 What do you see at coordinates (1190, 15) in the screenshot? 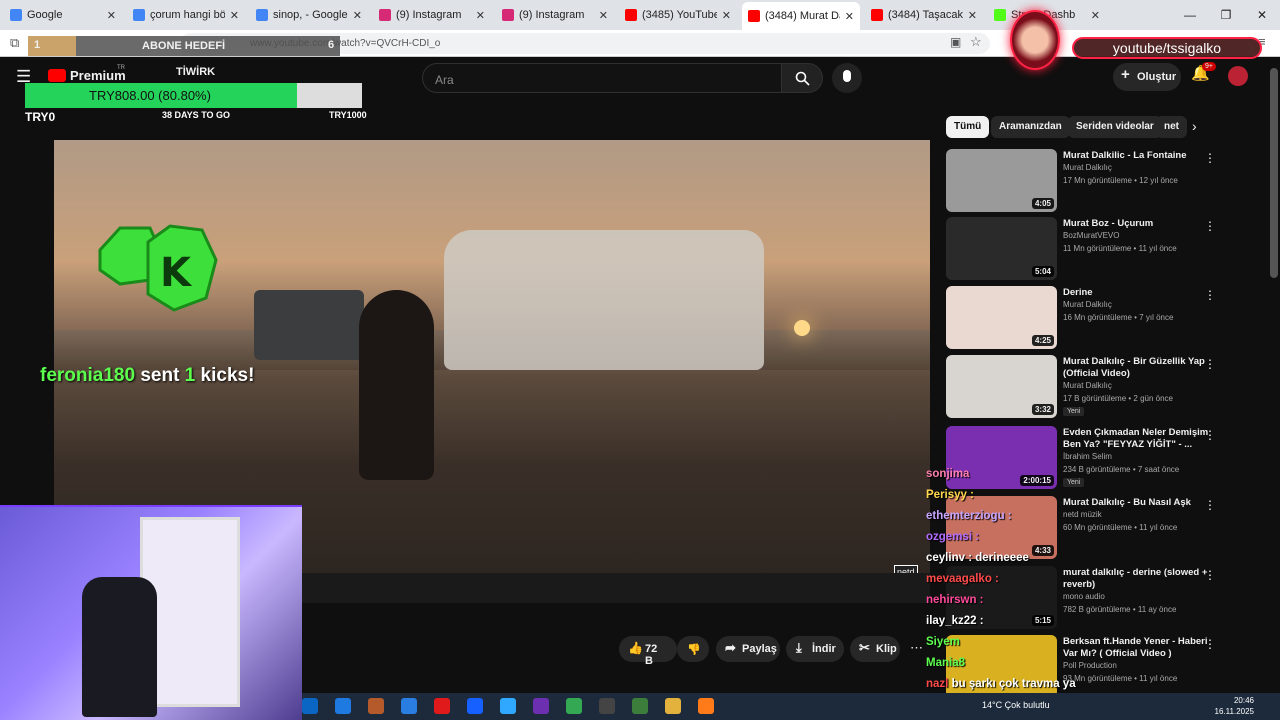
I see `minimize-icon: —` at bounding box center [1190, 15].